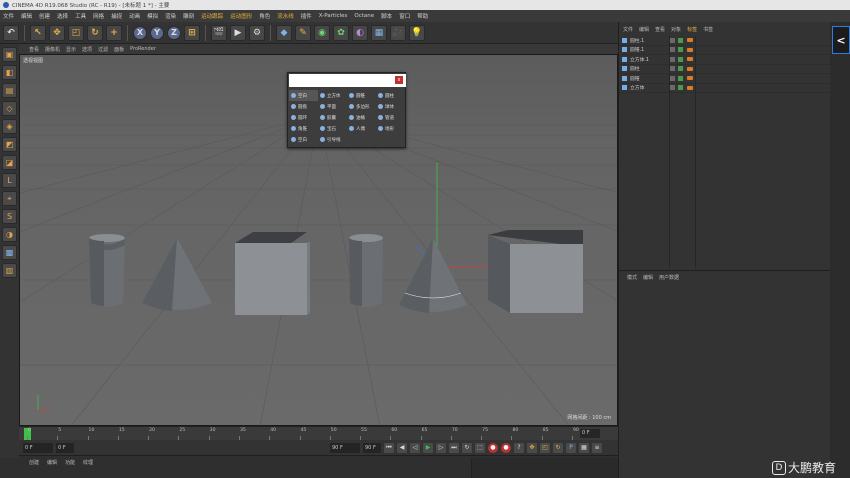 The height and width of the screenshot is (478, 850). I want to click on popup-search-input, so click(347, 80).